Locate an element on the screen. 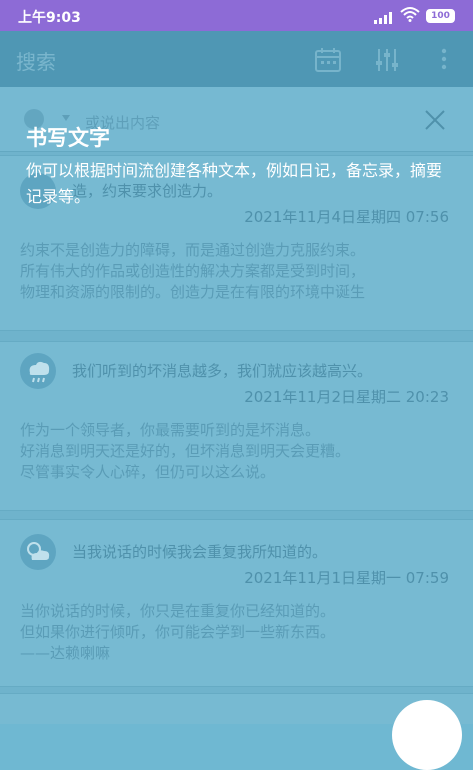 The width and height of the screenshot is (473, 770). onboarding-hint: 书写文字 你可以根据时间流创建各种文本，例如日记，备忘录，摘要记录等。 is located at coordinates (241, 166).